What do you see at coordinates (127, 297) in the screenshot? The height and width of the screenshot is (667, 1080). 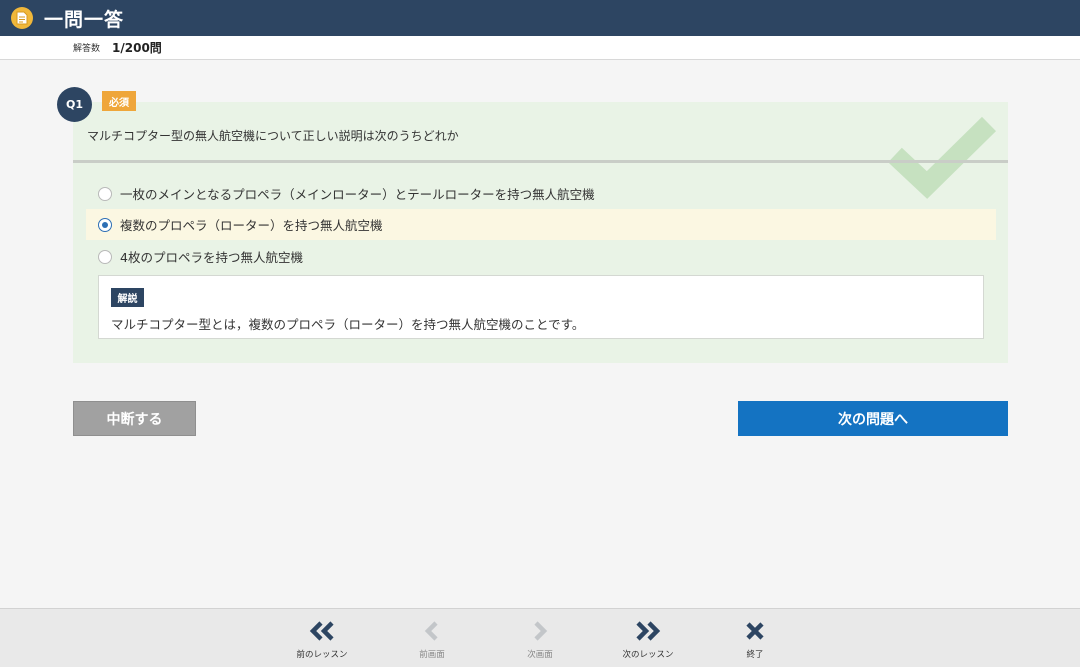 I see `explanation-tag: 解説` at bounding box center [127, 297].